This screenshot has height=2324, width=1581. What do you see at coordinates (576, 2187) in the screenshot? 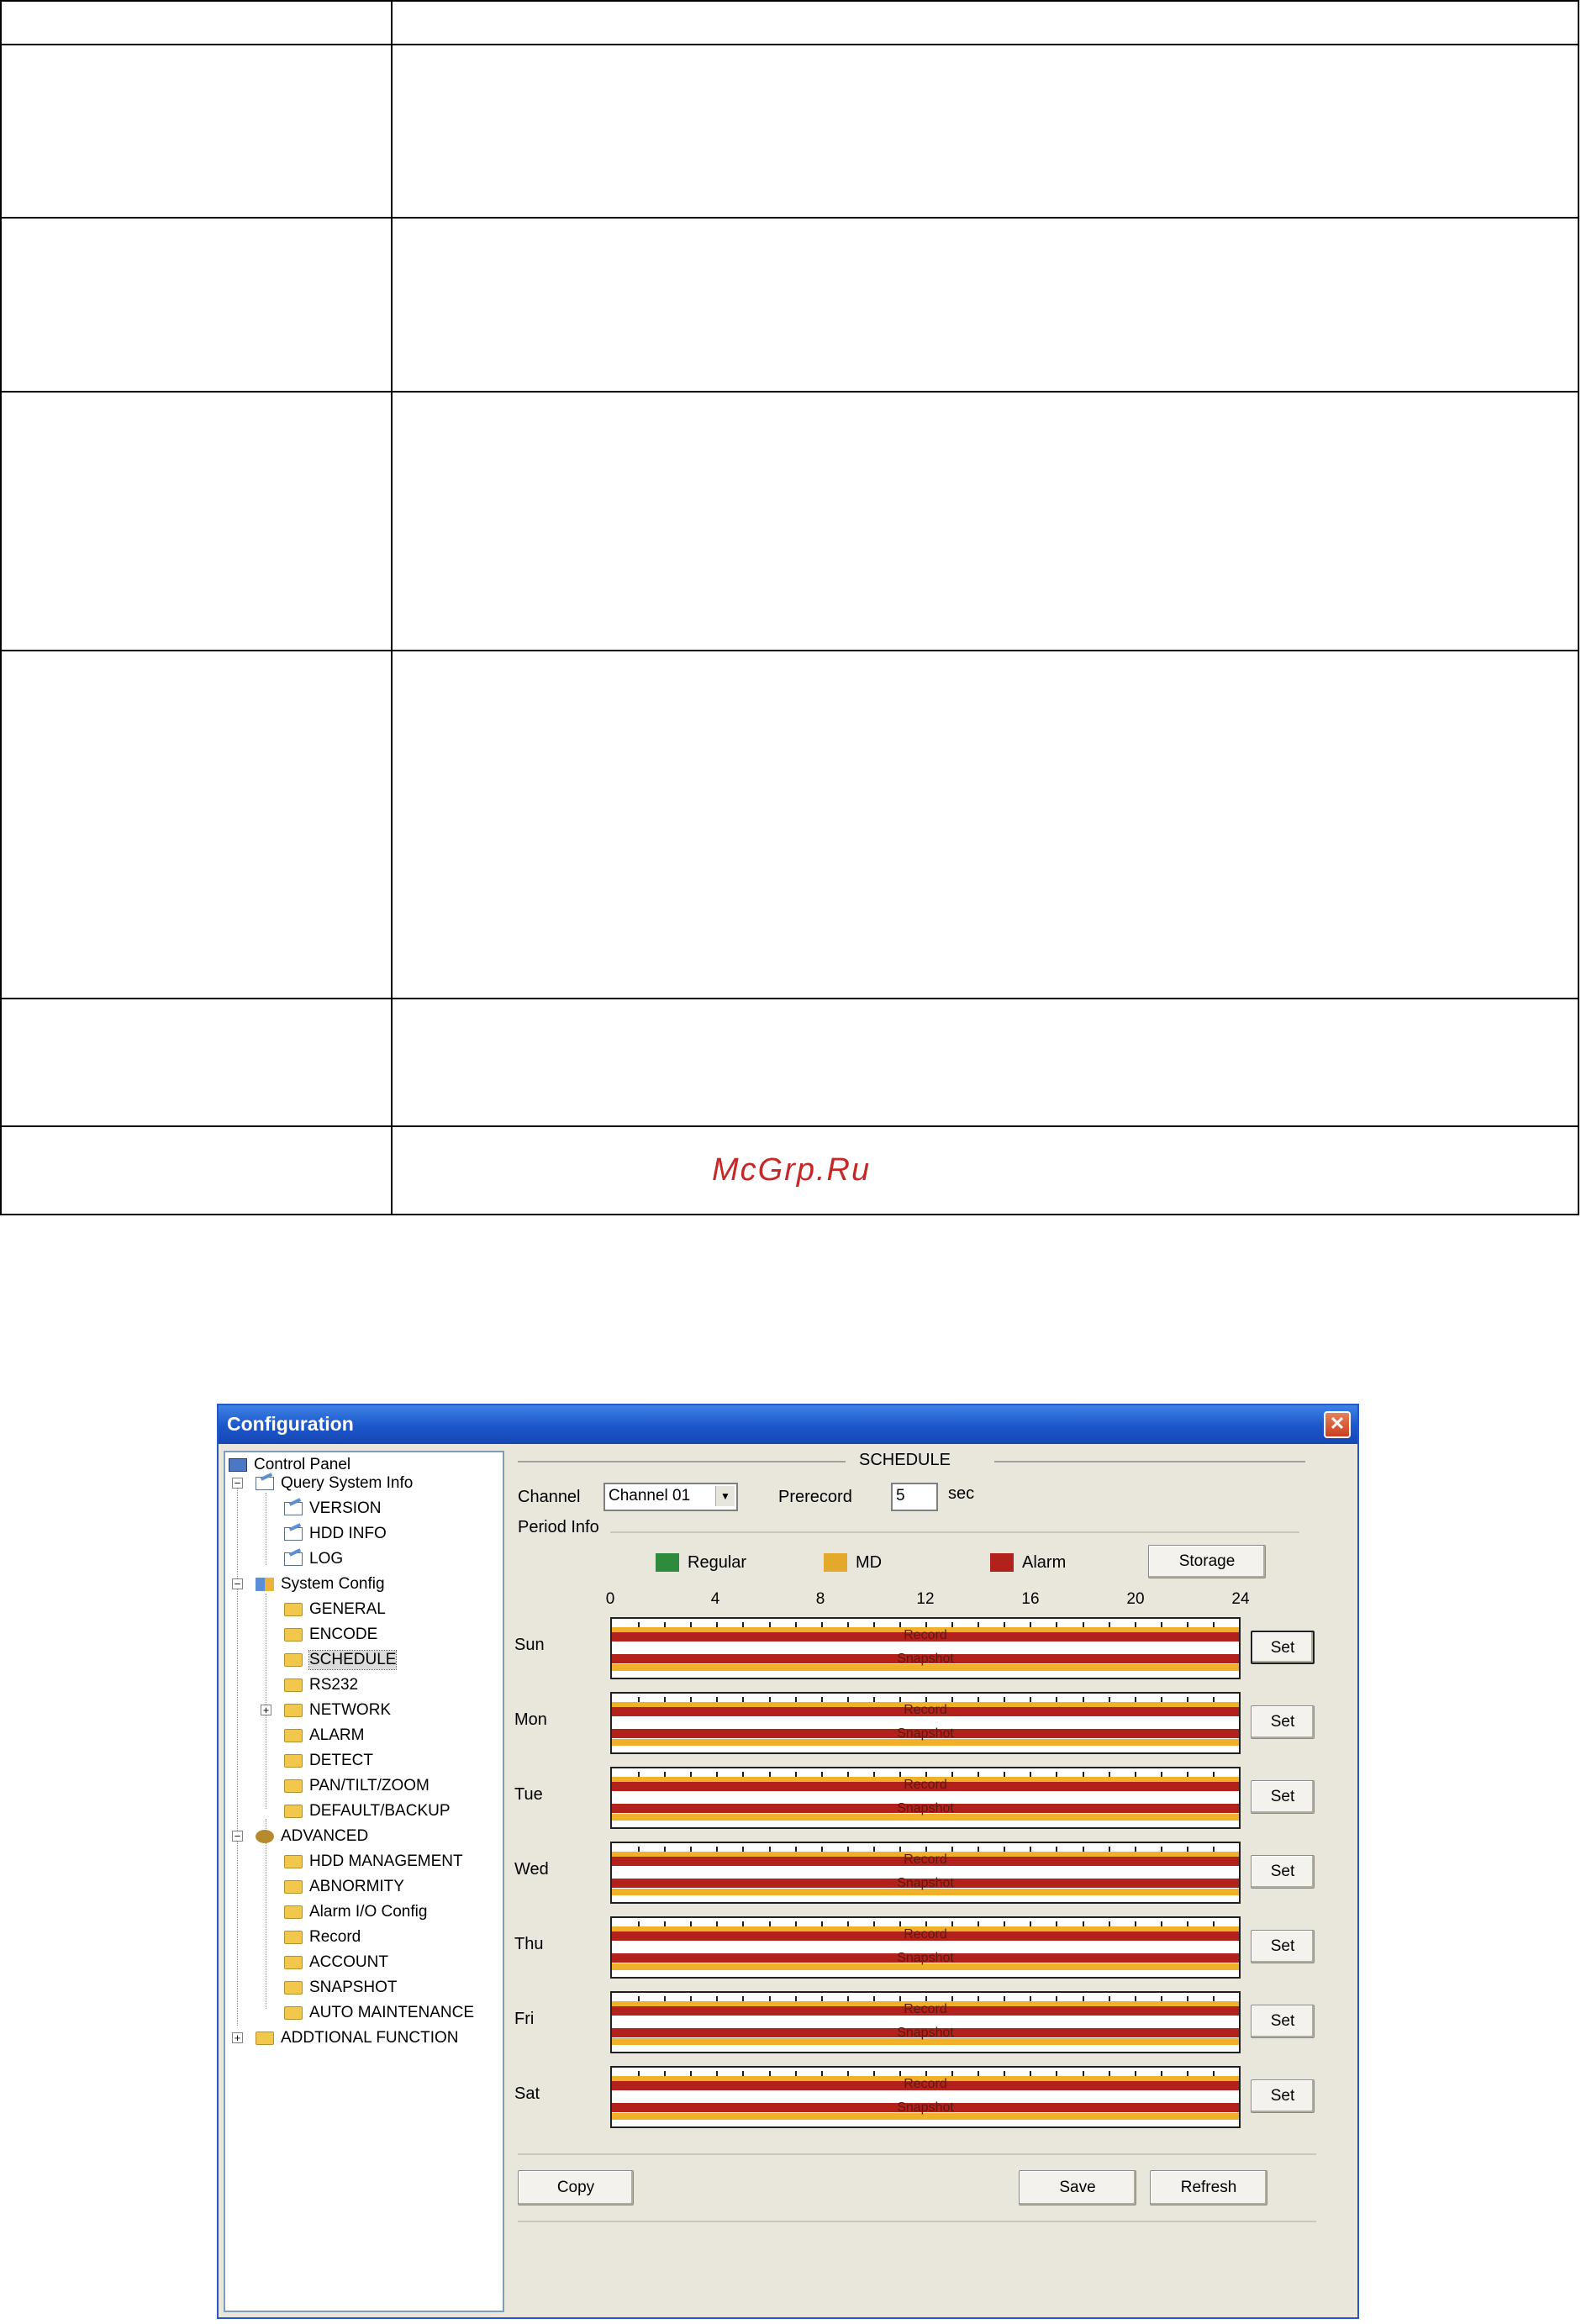
I see `copy-button: Copy` at bounding box center [576, 2187].